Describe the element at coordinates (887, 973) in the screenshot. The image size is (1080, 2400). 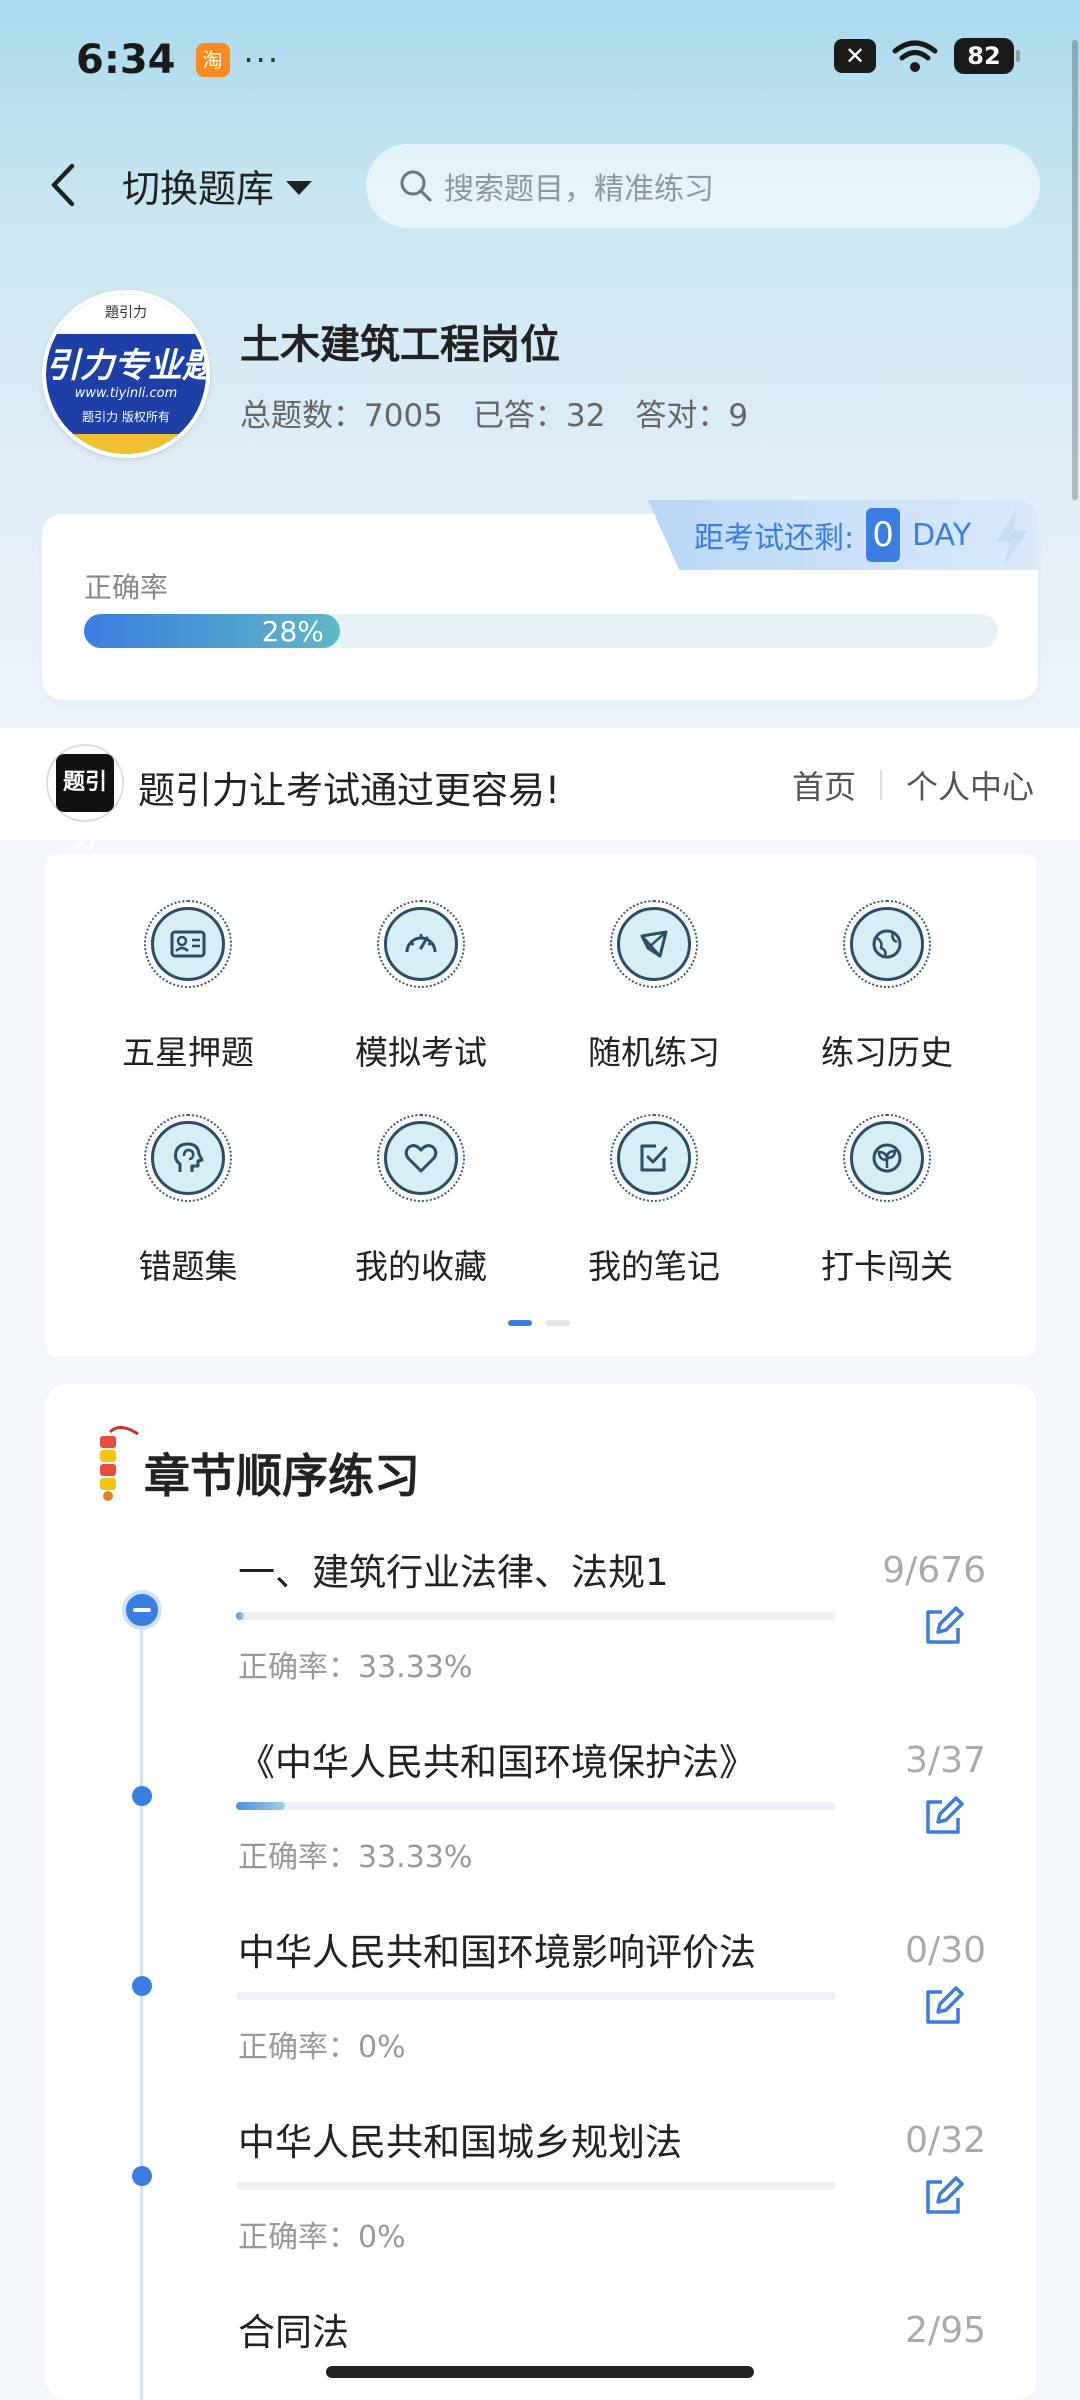
I see `grid-item-practice-history: 练习历史` at that location.